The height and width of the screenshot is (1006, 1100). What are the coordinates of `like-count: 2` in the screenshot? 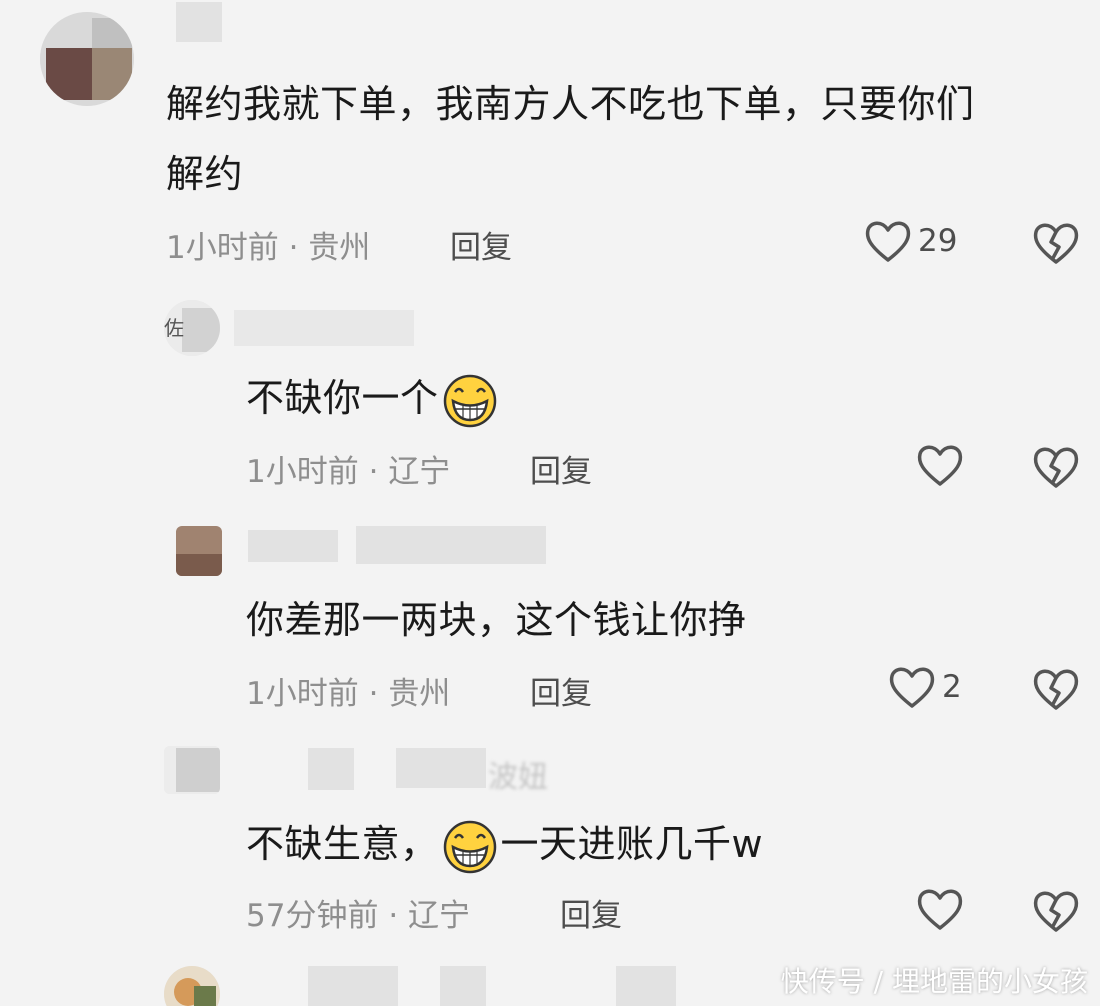 It's located at (952, 687).